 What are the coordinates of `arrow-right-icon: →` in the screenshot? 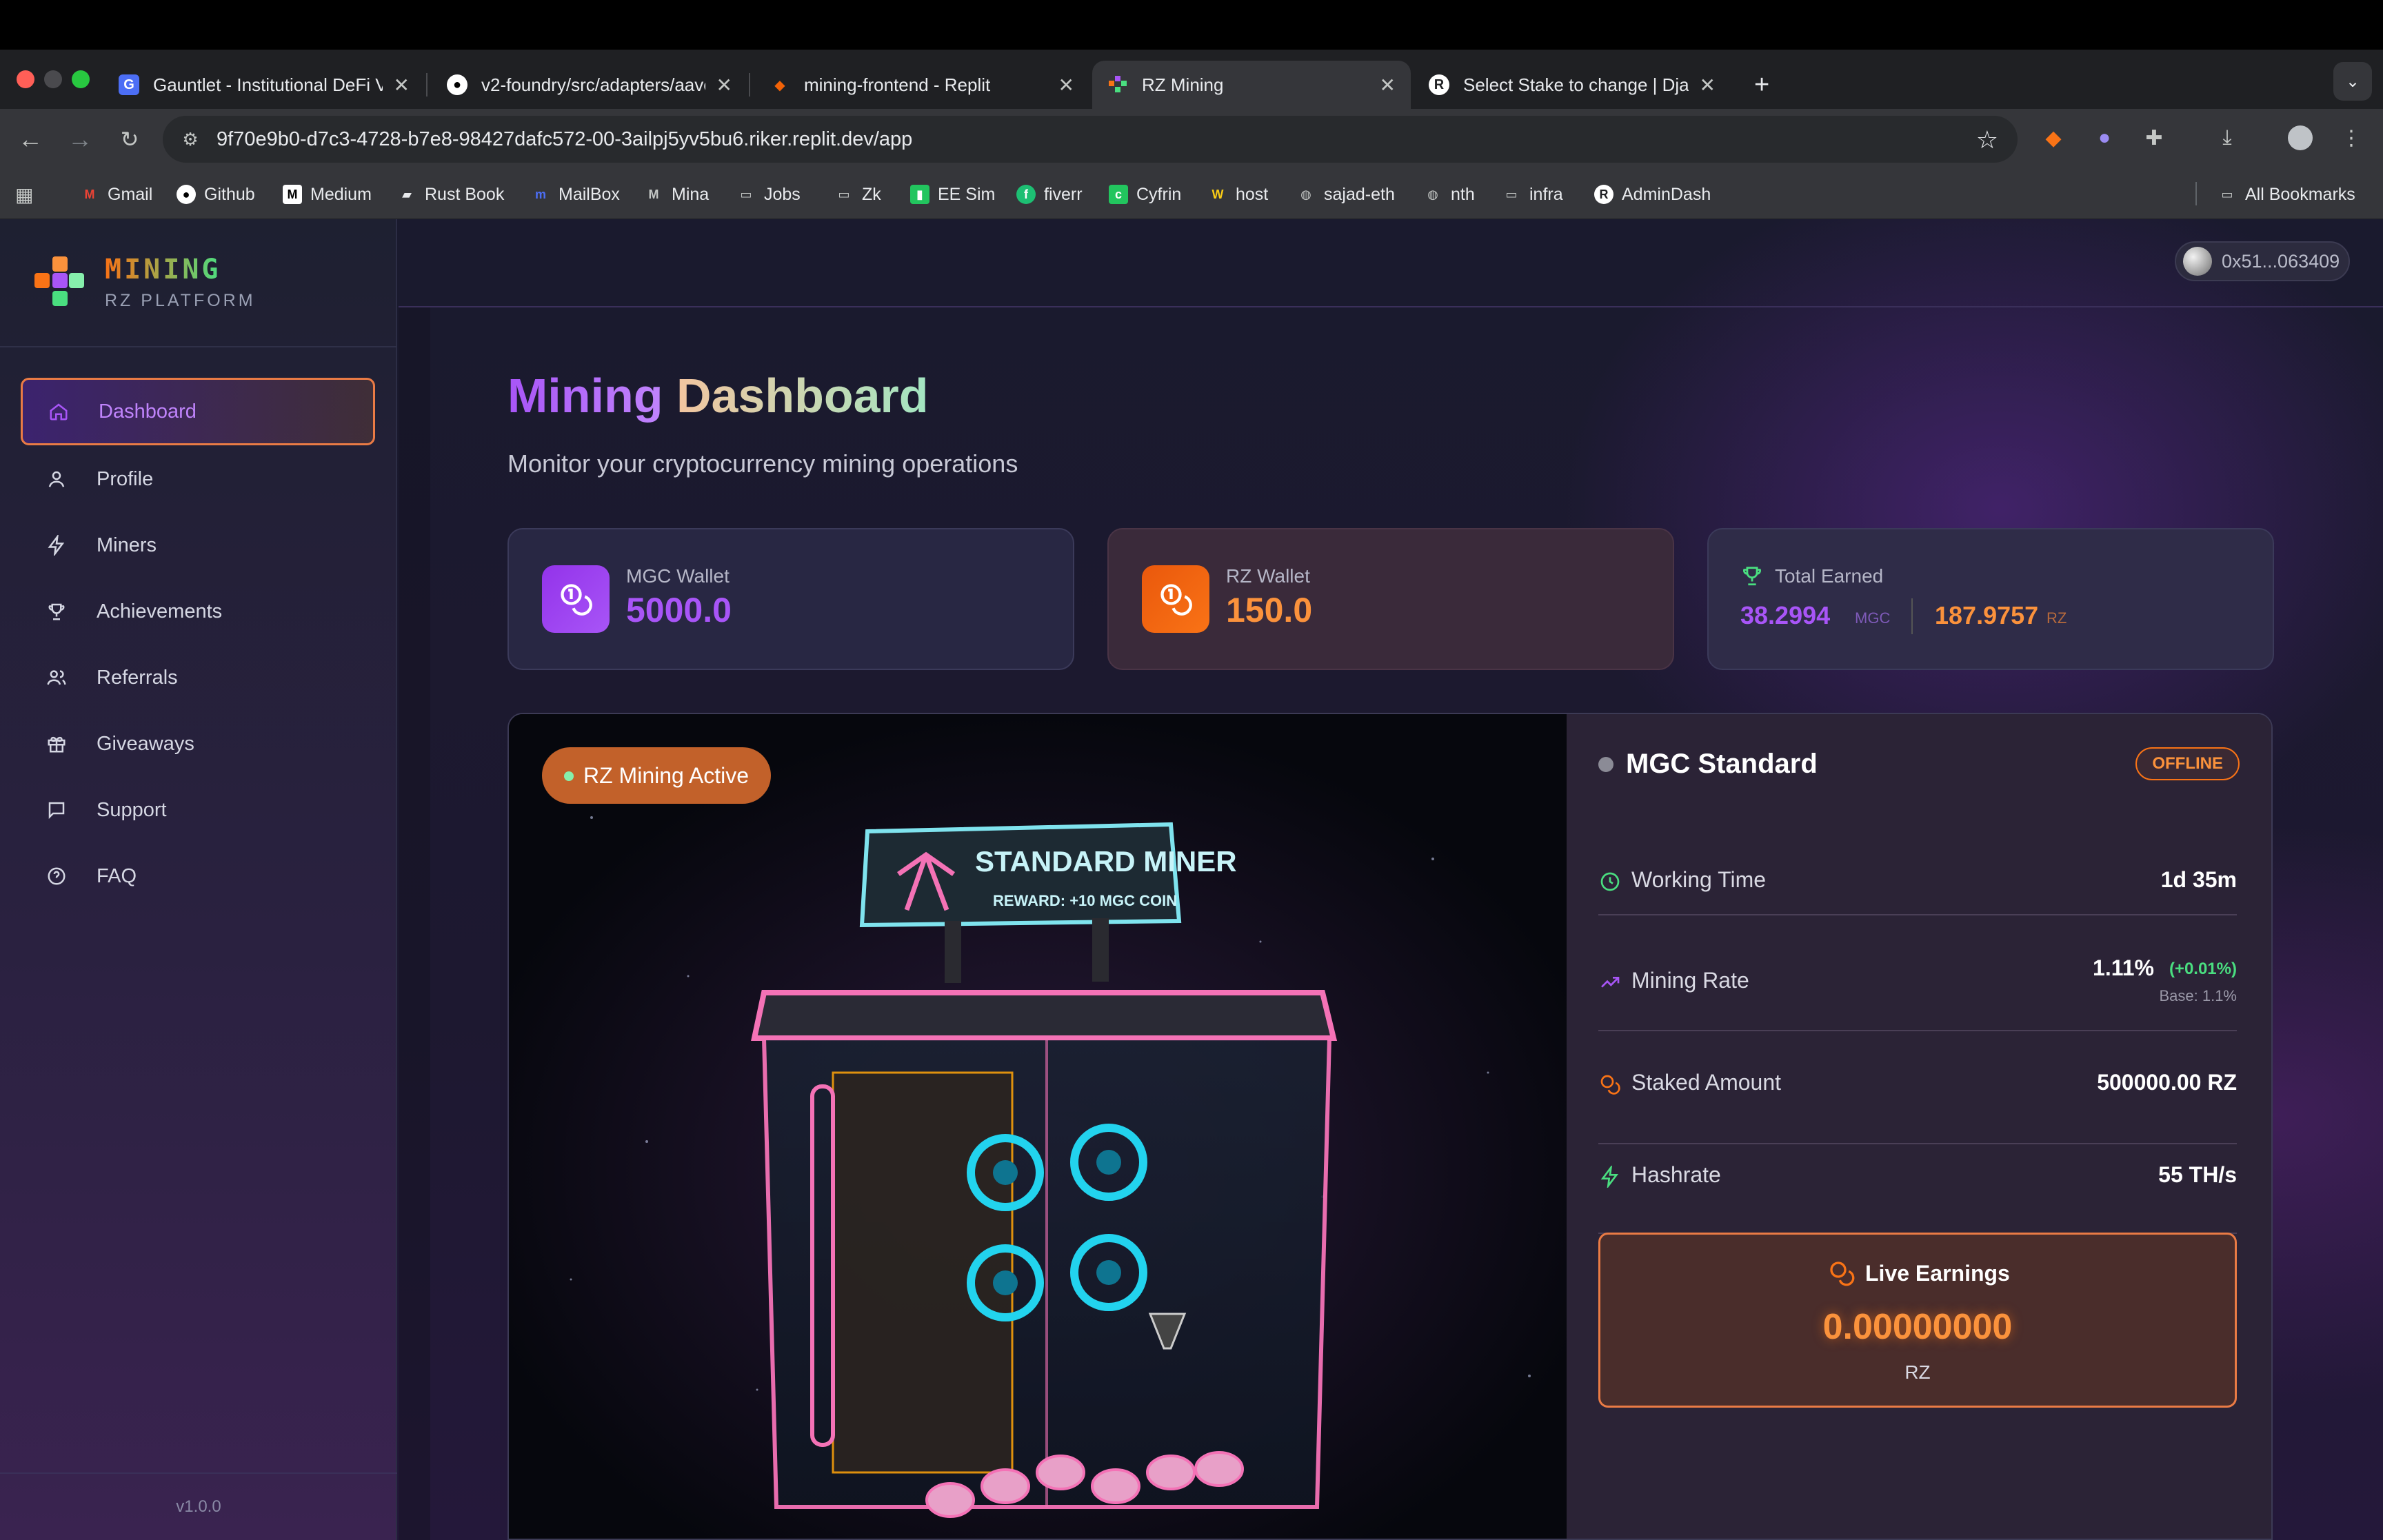 It's located at (80, 139).